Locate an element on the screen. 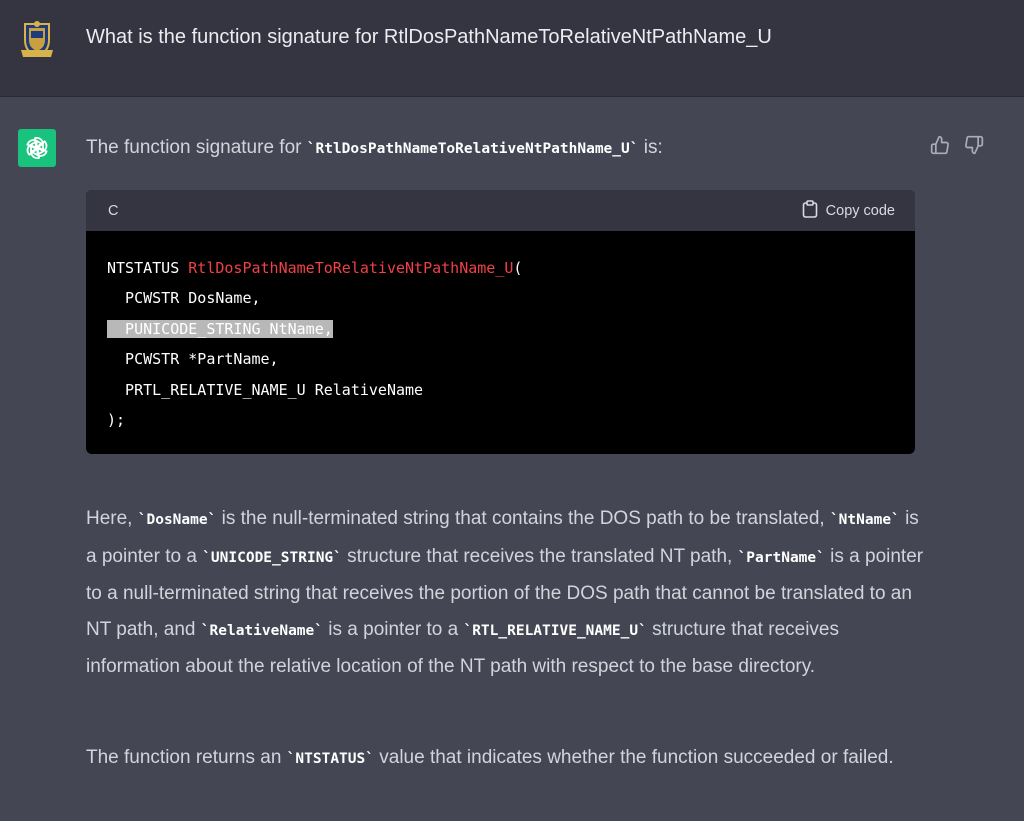  inline-code: `RtlDosPathNameToRelativeNtPathName_U` is located at coordinates (472, 149).